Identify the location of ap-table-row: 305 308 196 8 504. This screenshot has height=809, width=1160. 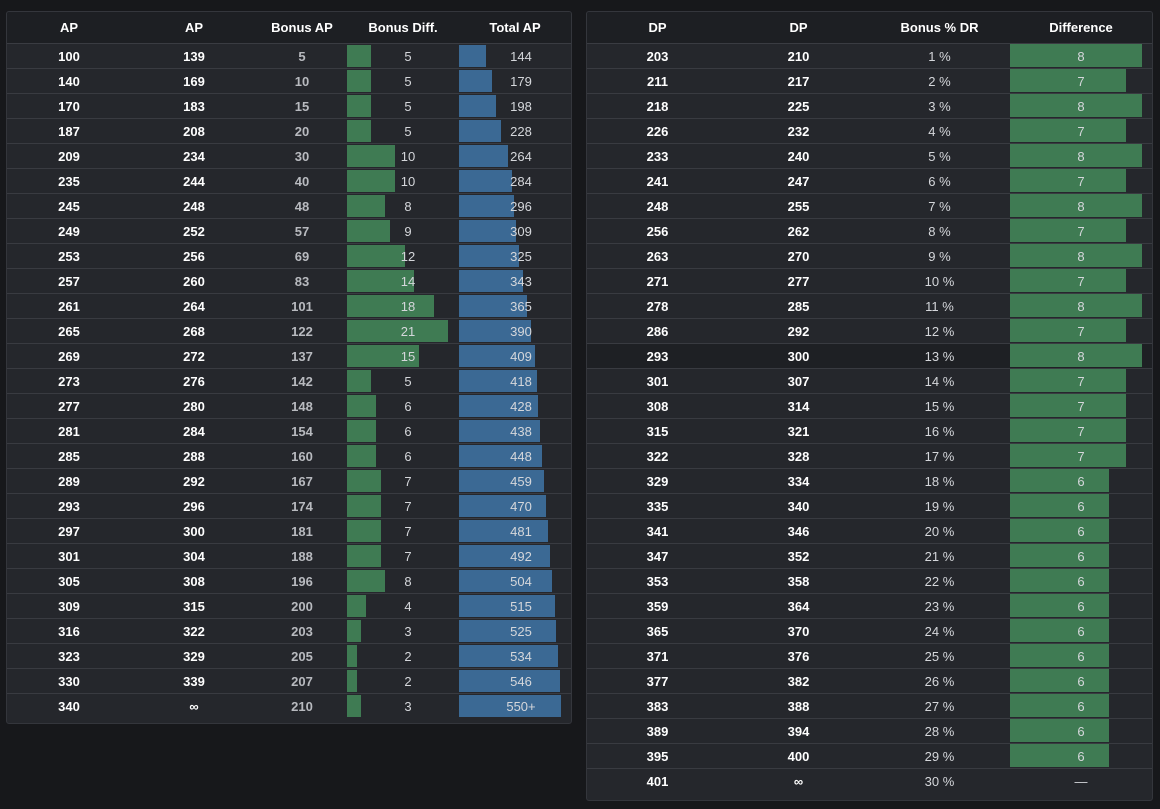
(289, 581).